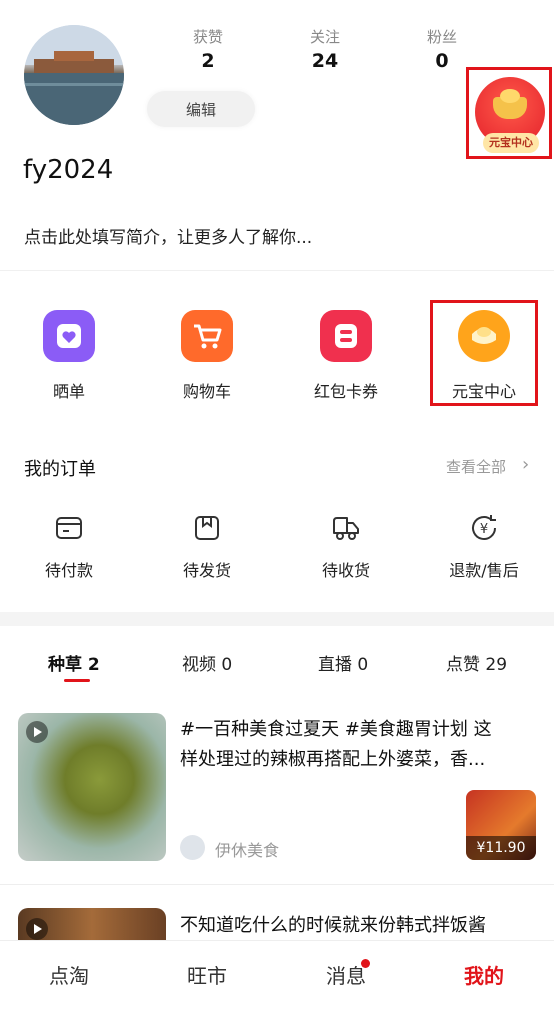 The image size is (554, 1013). What do you see at coordinates (68, 570) in the screenshot?
I see `order-status-label: 待付款` at bounding box center [68, 570].